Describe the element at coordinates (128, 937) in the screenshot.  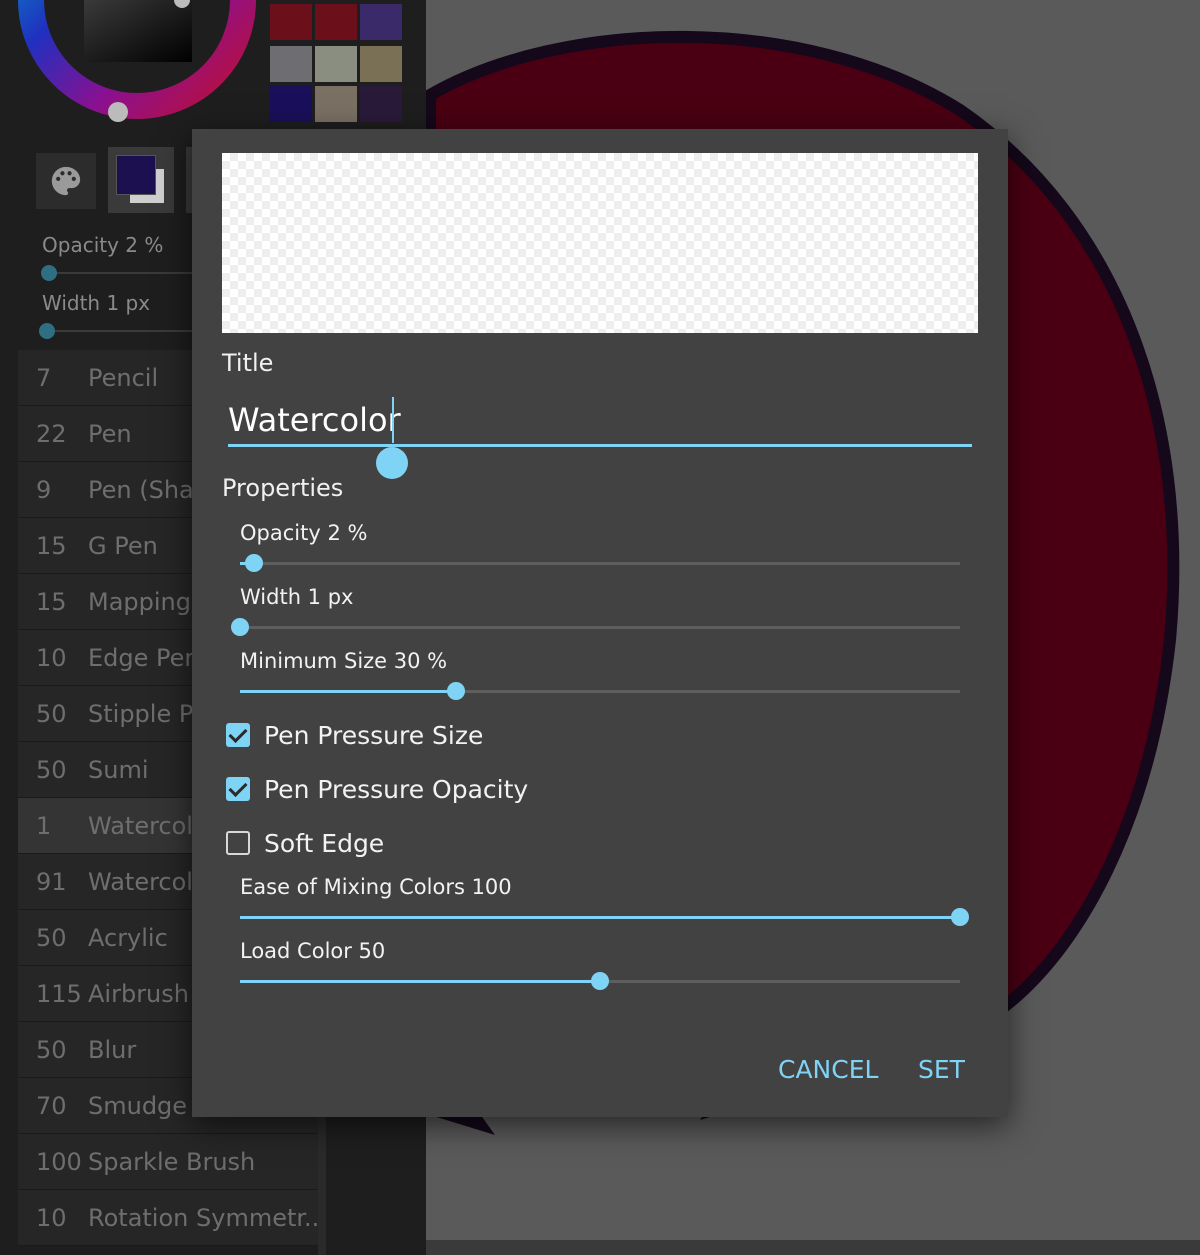
I see `brush-name: Acrylic` at that location.